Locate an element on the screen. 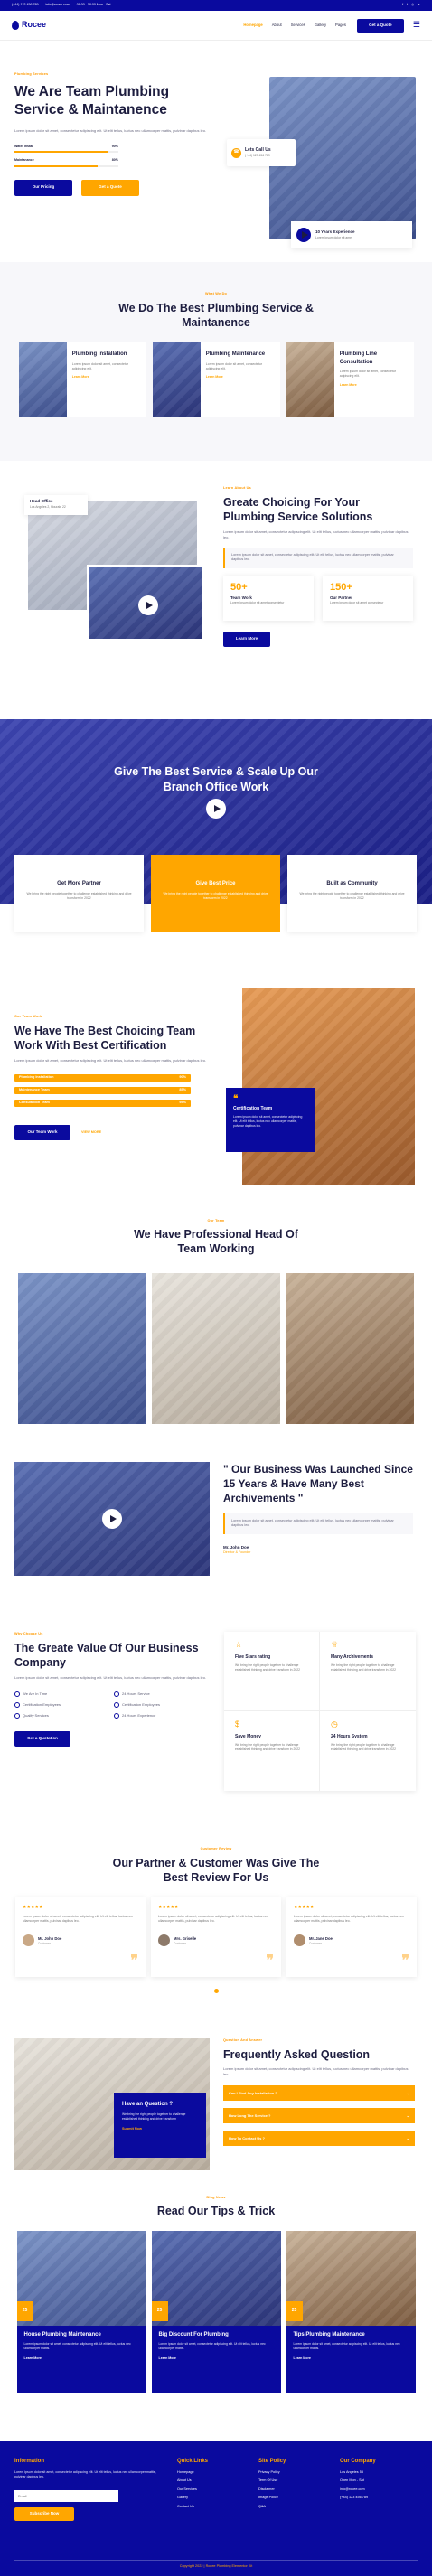  footer-link: Gallery is located at coordinates (192, 2498).